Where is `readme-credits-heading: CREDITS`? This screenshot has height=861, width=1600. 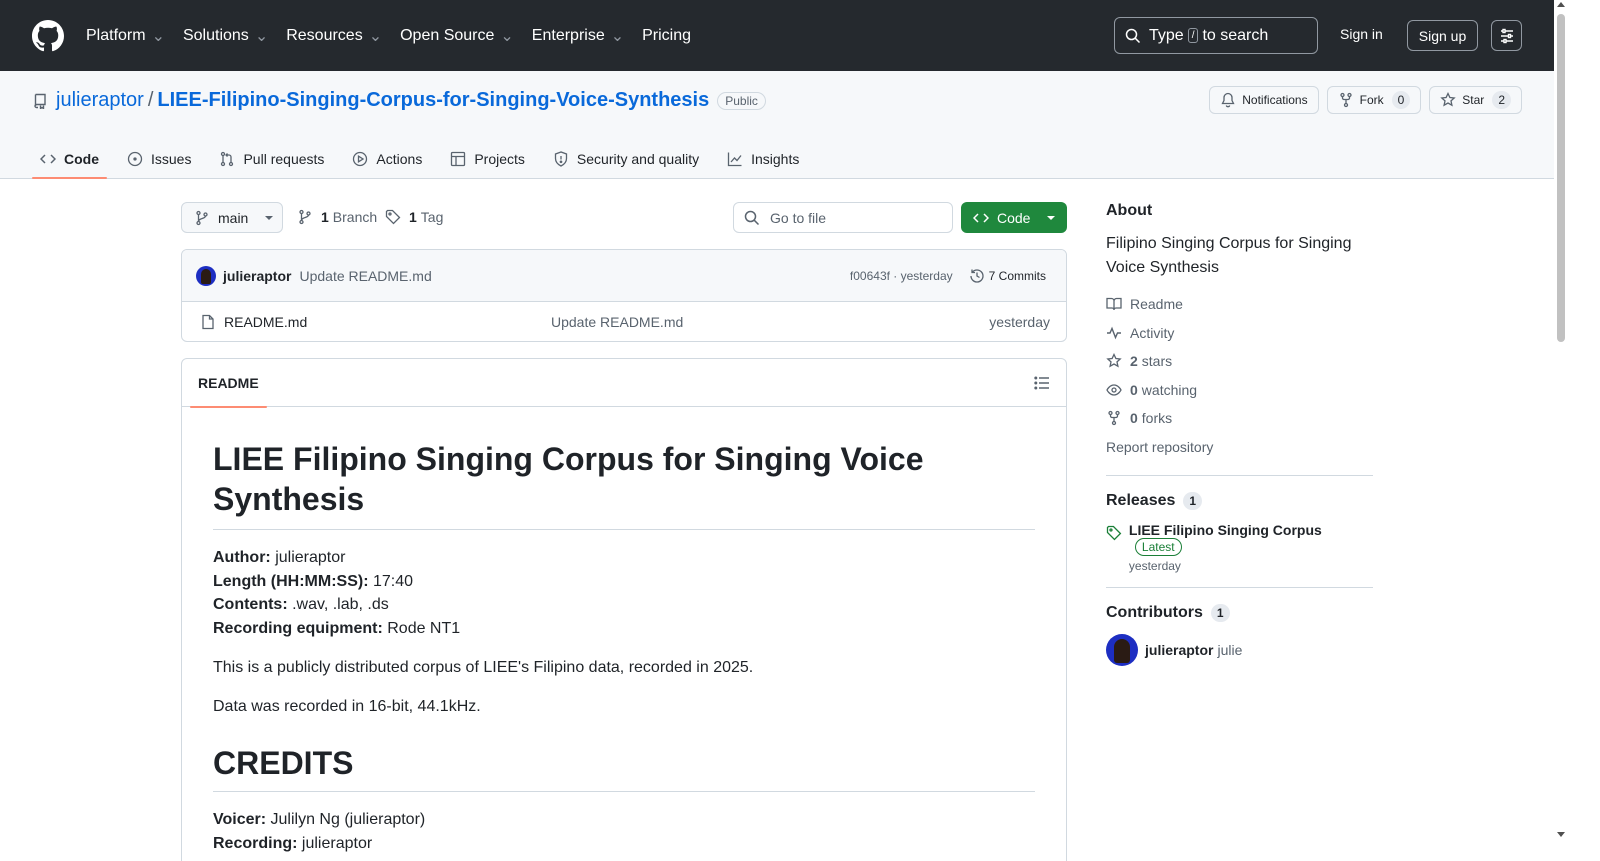
readme-credits-heading: CREDITS is located at coordinates (624, 767).